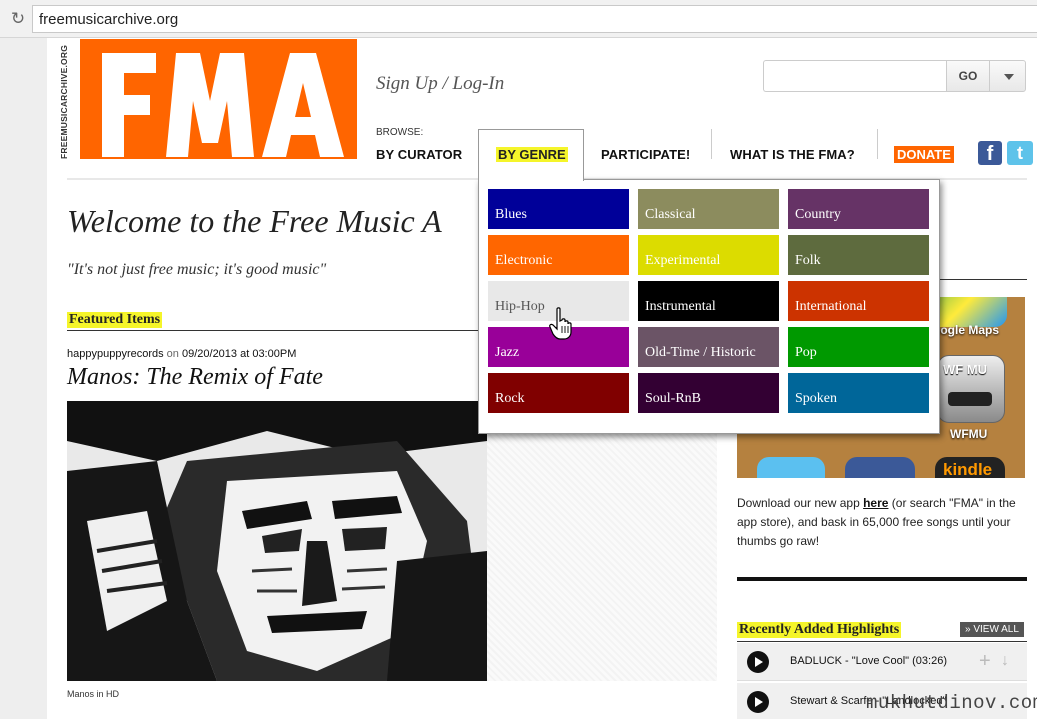 The image size is (1037, 719). I want to click on genre-blues: Blues, so click(558, 209).